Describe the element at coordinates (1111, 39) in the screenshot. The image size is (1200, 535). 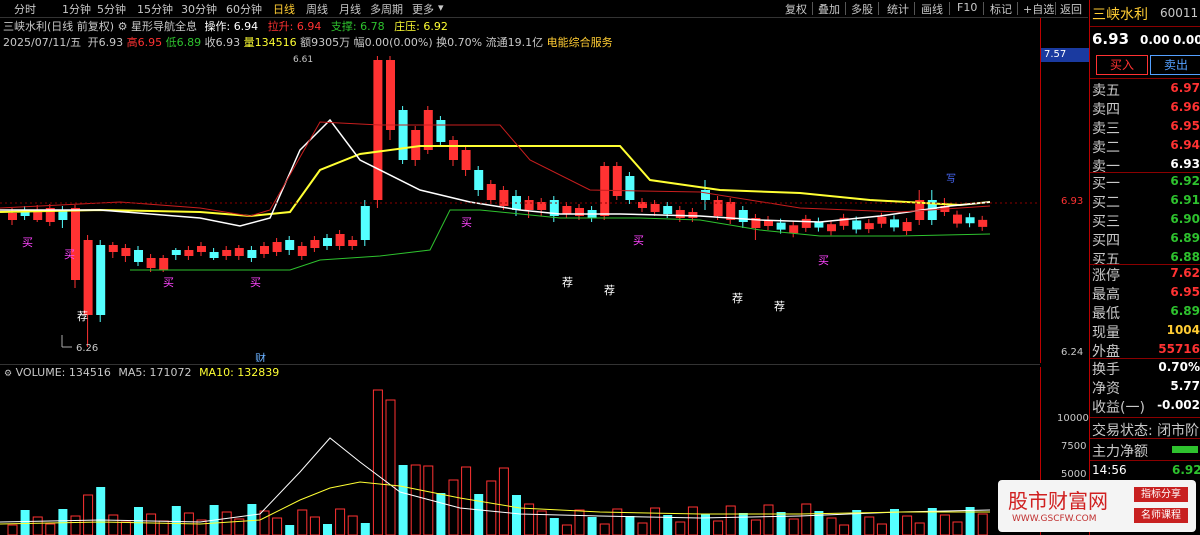
I see `panel-price: 6.93` at that location.